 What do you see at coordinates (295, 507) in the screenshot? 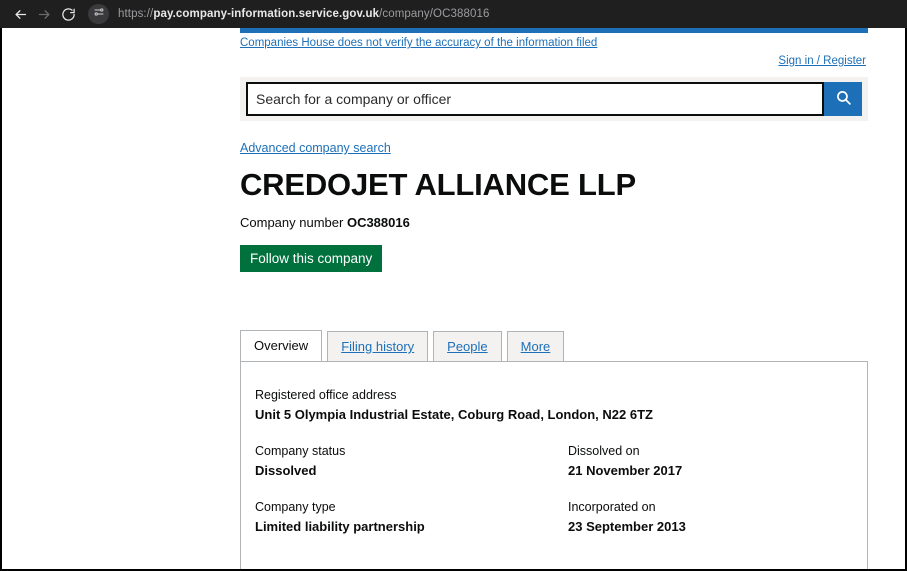
I see `company-type-label: Company type` at bounding box center [295, 507].